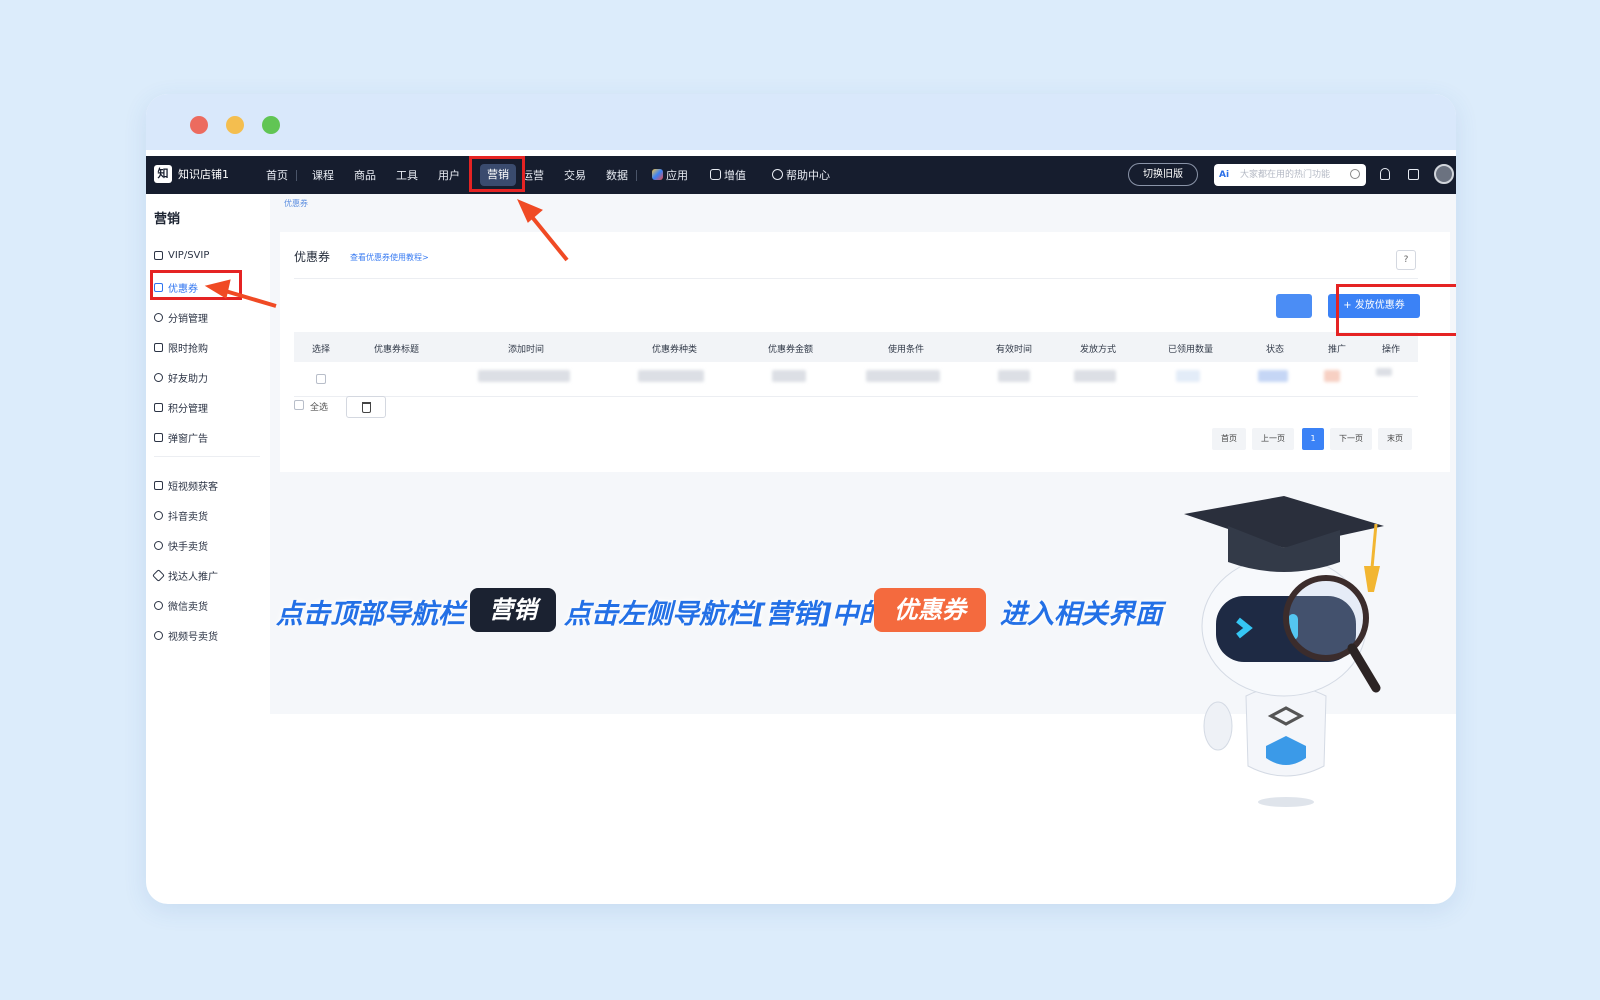 This screenshot has height=1000, width=1600. Describe the element at coordinates (321, 379) in the screenshot. I see `row-checkbox` at that location.